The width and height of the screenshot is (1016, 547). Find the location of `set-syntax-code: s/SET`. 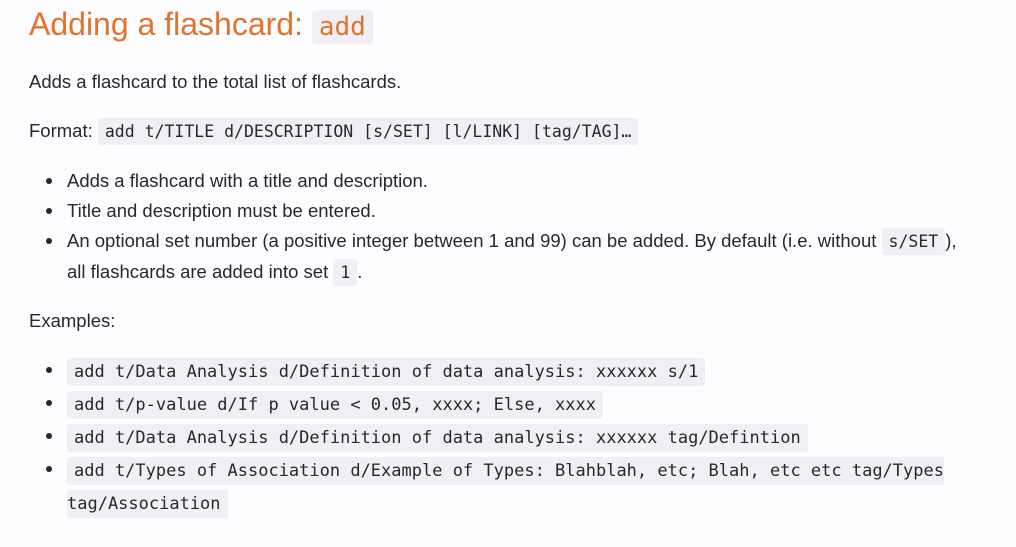

set-syntax-code: s/SET is located at coordinates (913, 241).